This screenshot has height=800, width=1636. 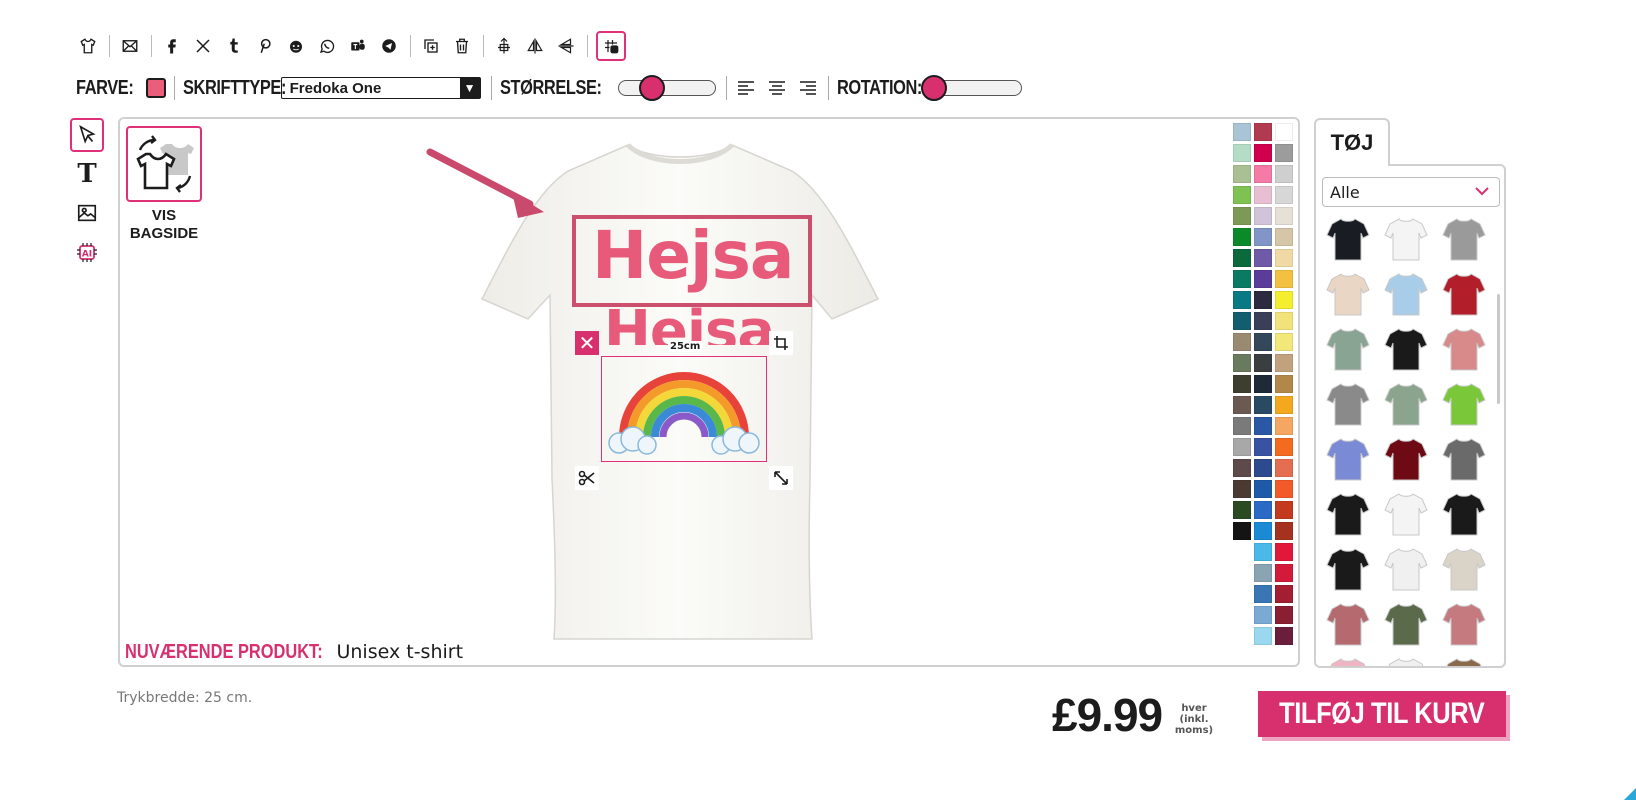 What do you see at coordinates (1464, 404) in the screenshot?
I see `product-green-polo` at bounding box center [1464, 404].